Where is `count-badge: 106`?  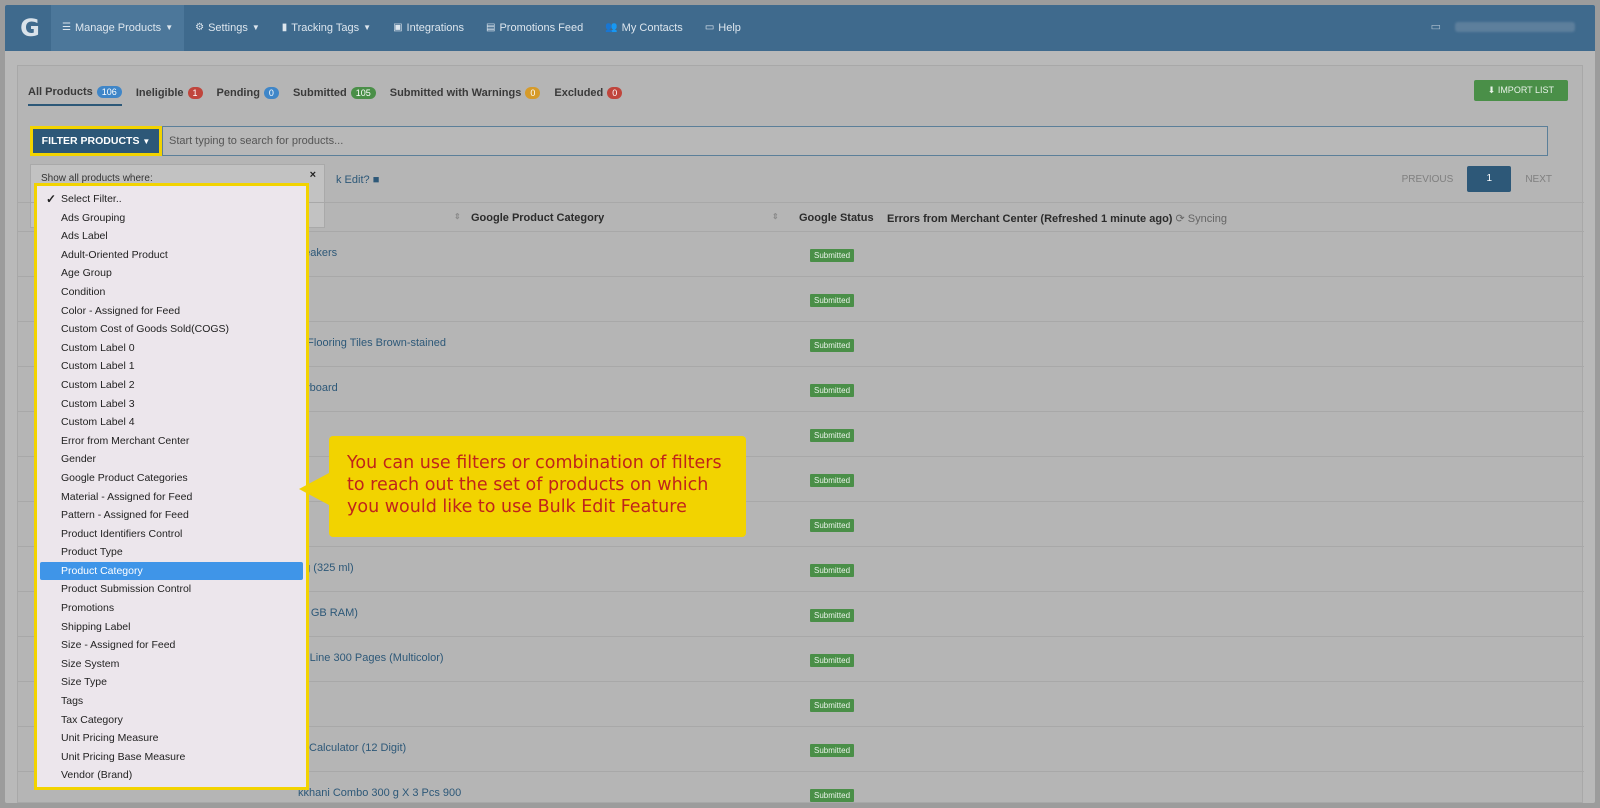
count-badge: 106 is located at coordinates (109, 92).